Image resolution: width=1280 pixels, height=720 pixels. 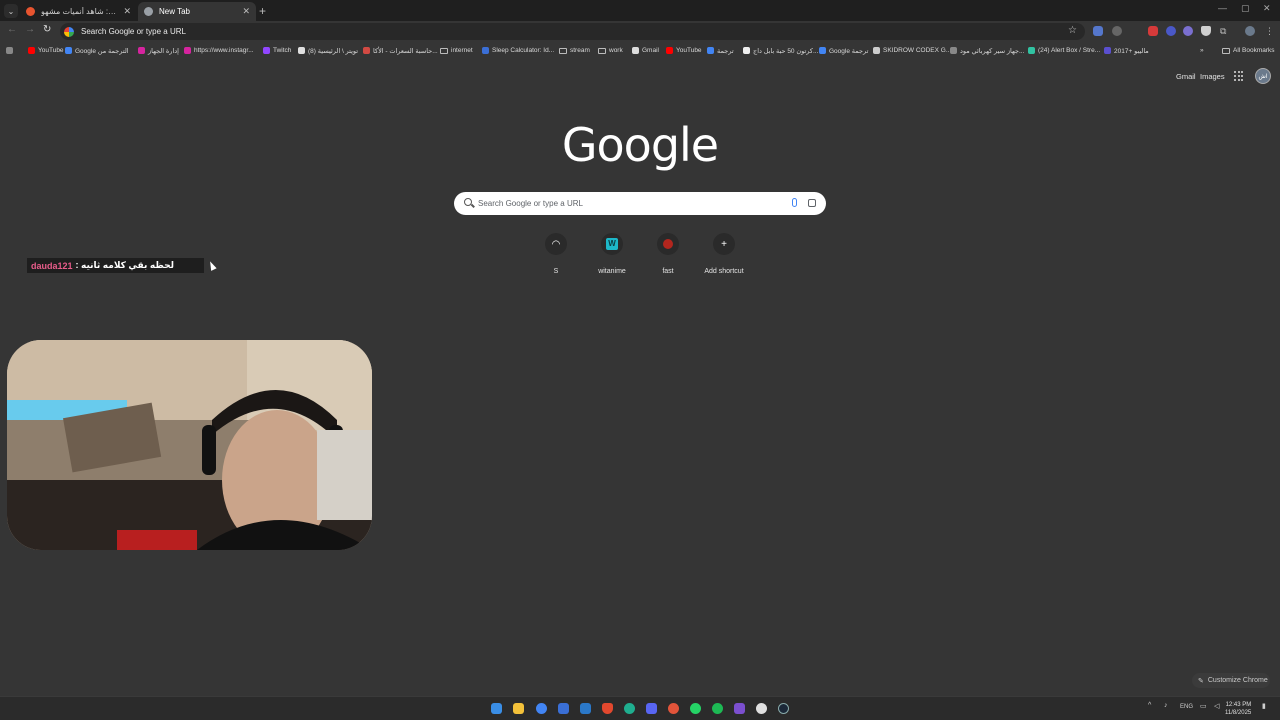 I want to click on customize-chrome-button: ✎ Customize Chrome, so click(x=1231, y=680).